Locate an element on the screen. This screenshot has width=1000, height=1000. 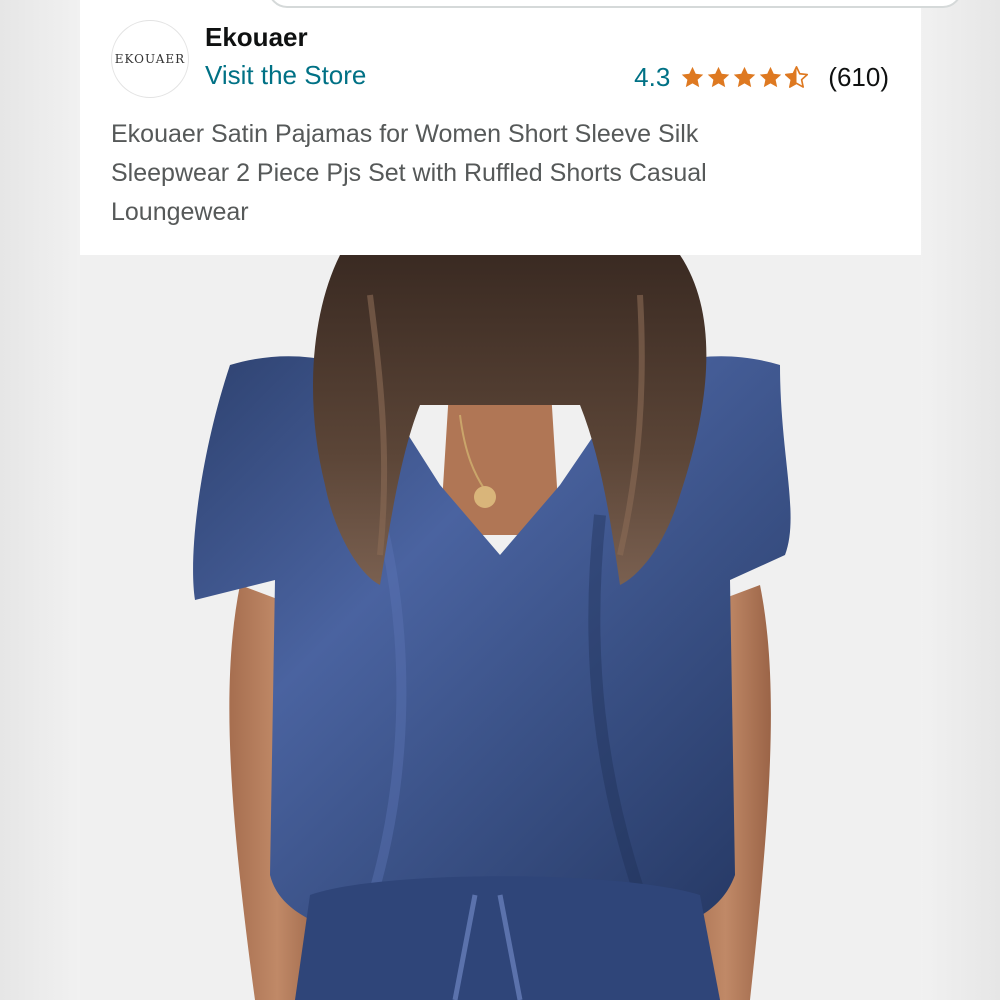
brand-logo: EKOUAER is located at coordinates (150, 59).